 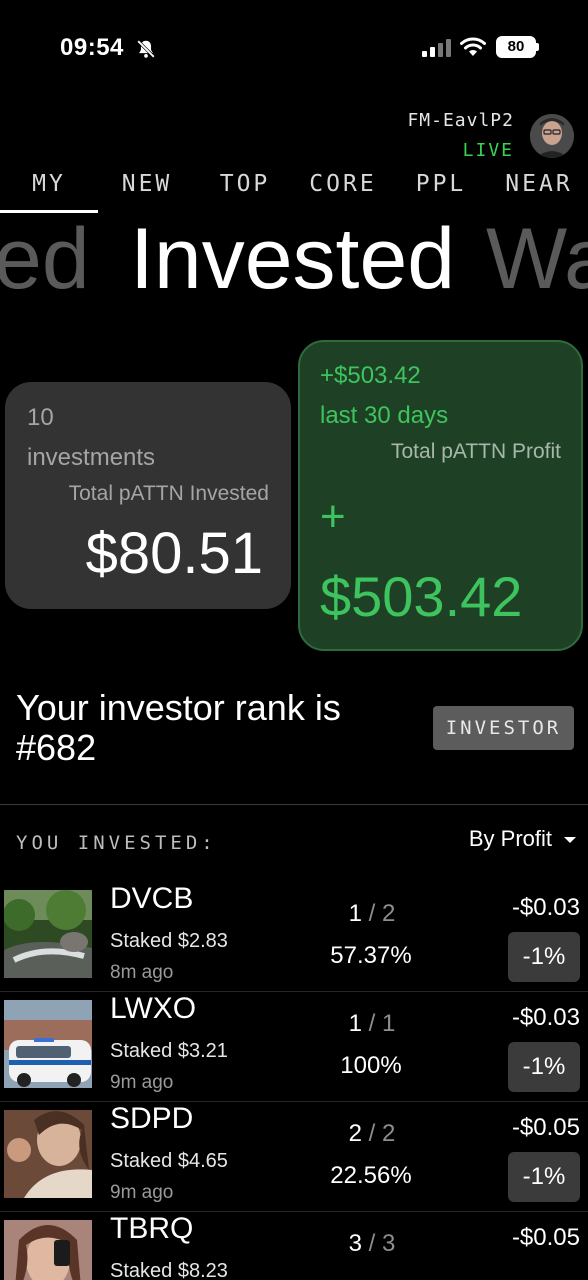 What do you see at coordinates (372, 1133) in the screenshot?
I see `item-fraction: 2 / 2` at bounding box center [372, 1133].